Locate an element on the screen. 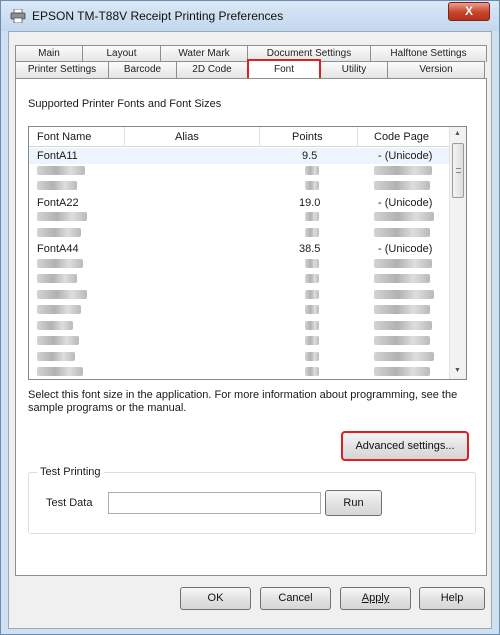 This screenshot has height=635, width=500. tab-utility: Utility is located at coordinates (354, 69).